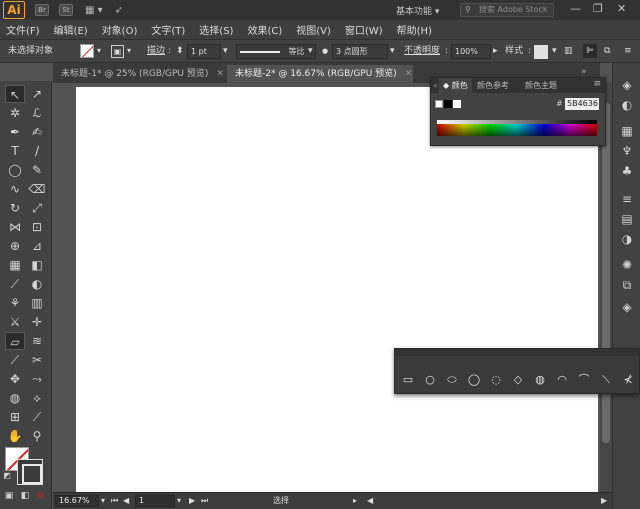 Image resolution: width=640 pixels, height=509 pixels. What do you see at coordinates (320, 74) in the screenshot?
I see `tab-untitled-2: 未标题-2* @ 16.67% (RGB/GPU 预览) ✕` at bounding box center [320, 74].